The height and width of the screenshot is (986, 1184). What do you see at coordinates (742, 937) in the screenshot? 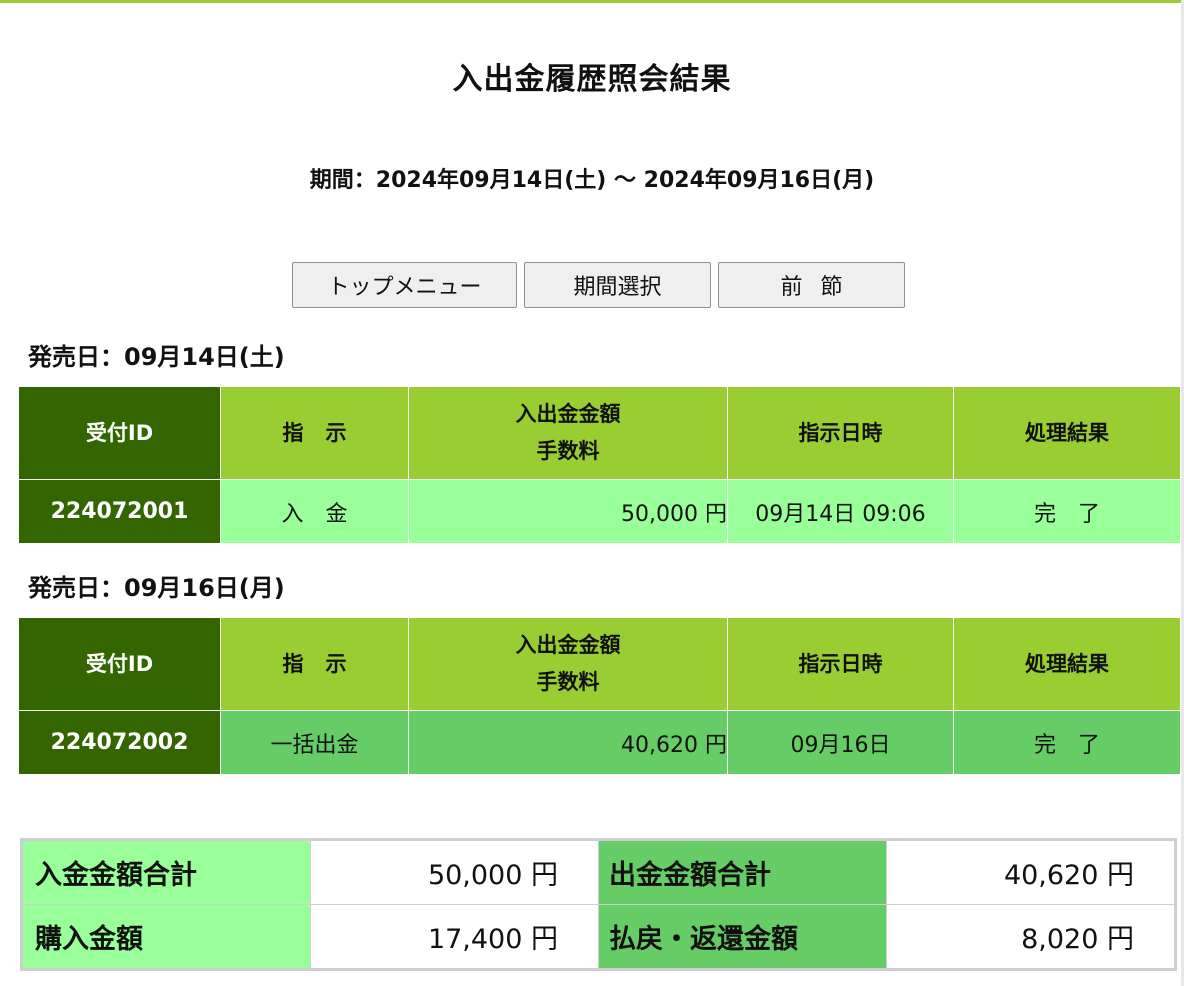
I see `refund-label: 払戻・返還金額` at bounding box center [742, 937].